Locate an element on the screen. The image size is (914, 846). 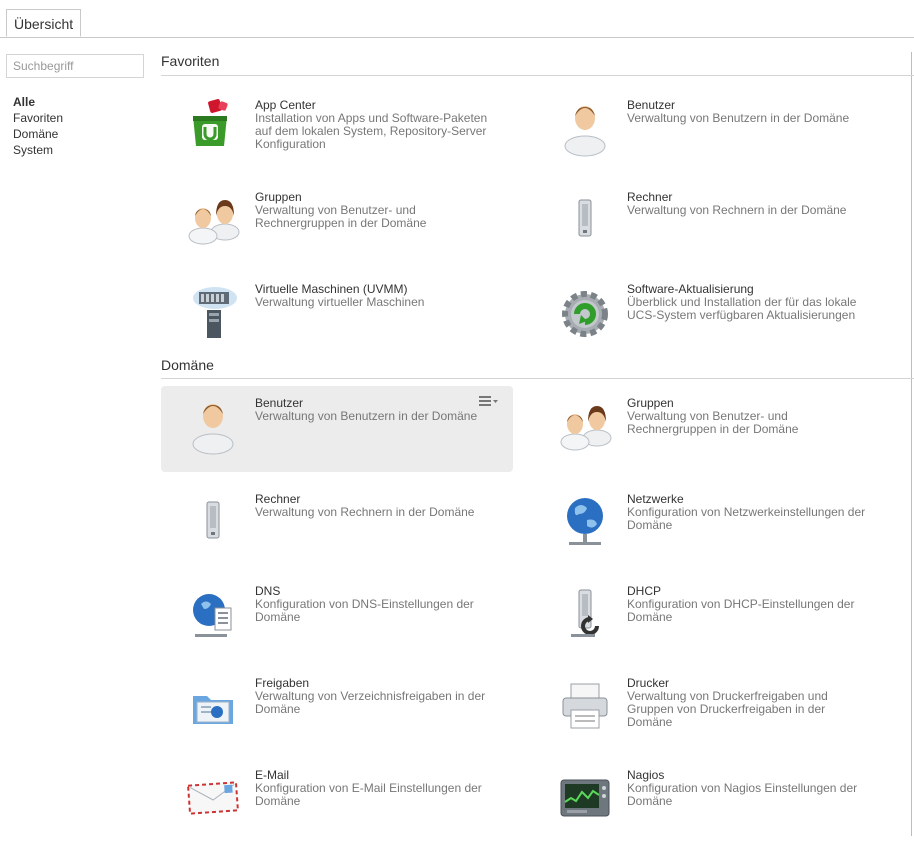
dhcp-icon is located at coordinates (585, 614).